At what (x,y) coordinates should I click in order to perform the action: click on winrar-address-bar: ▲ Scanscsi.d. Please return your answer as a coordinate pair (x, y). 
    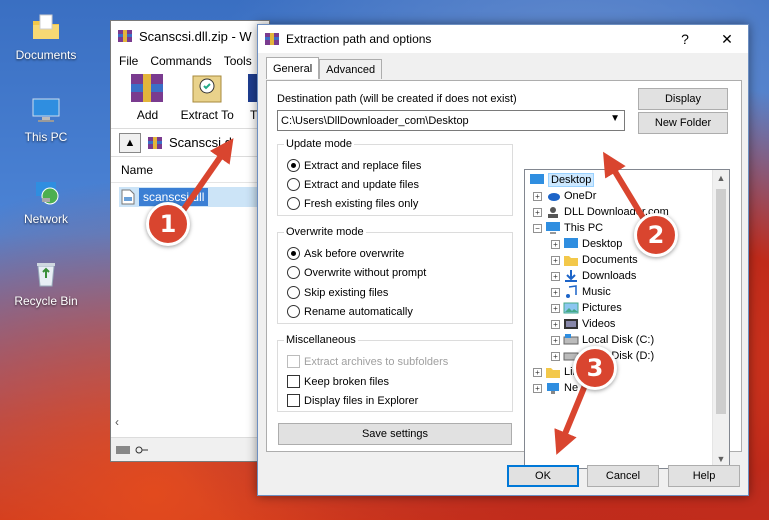
    Looking at the image, I should click on (190, 143).